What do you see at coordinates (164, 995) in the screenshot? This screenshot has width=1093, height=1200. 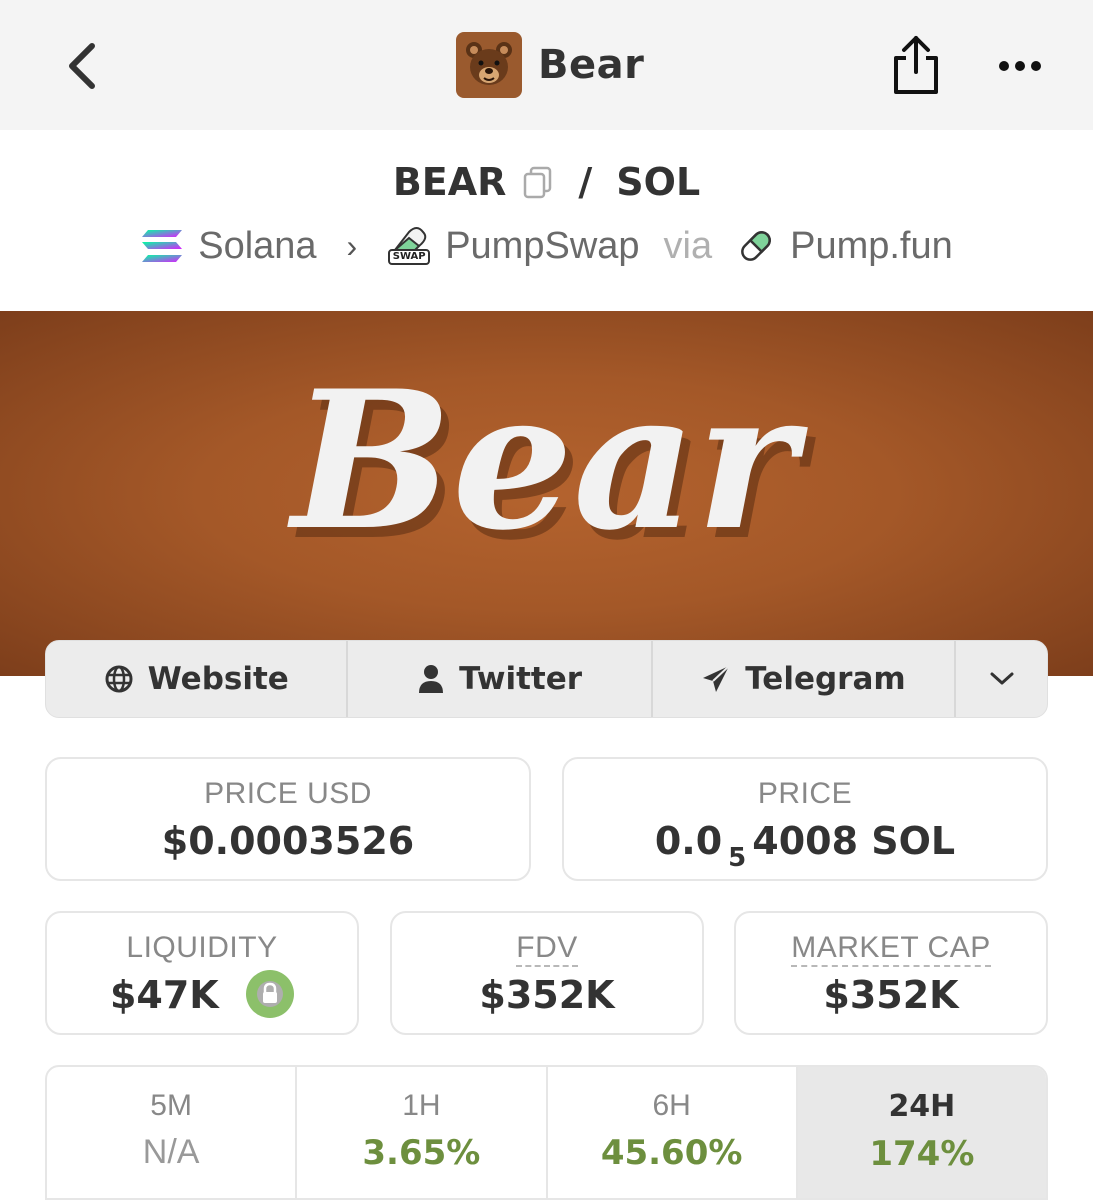 I see `liquidity-value: $47K` at bounding box center [164, 995].